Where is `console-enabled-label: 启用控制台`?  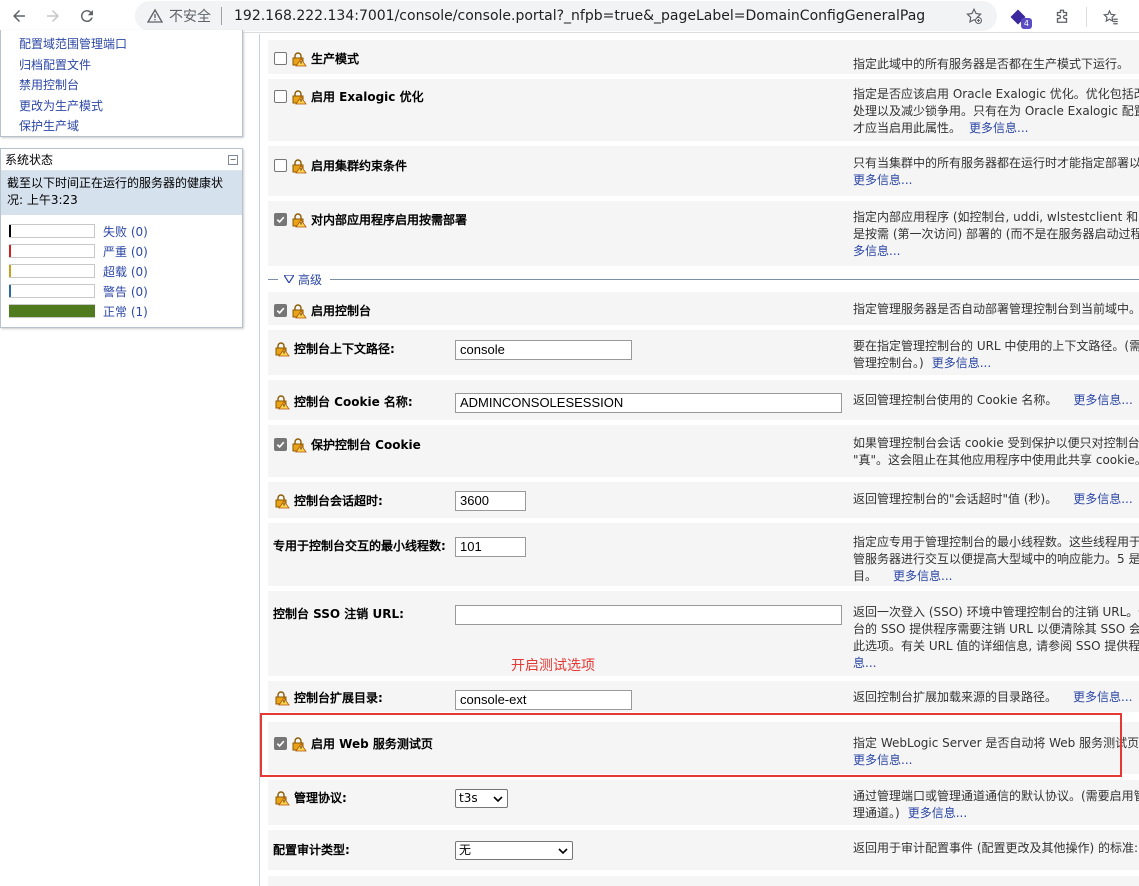 console-enabled-label: 启用控制台 is located at coordinates (341, 311).